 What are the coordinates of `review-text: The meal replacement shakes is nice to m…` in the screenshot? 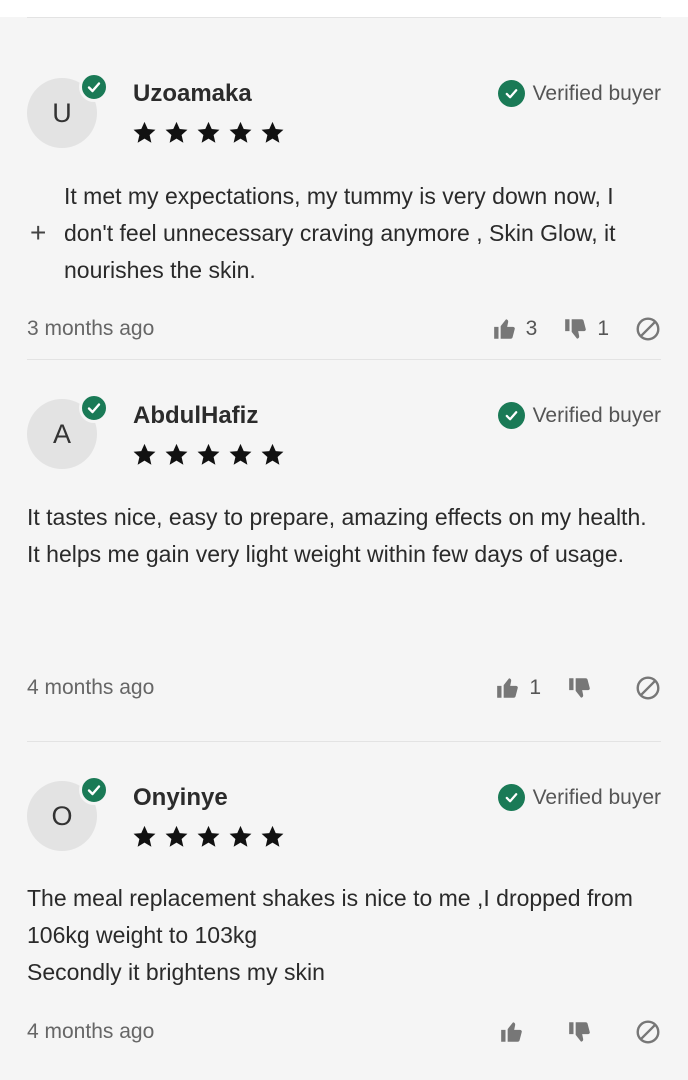 It's located at (344, 935).